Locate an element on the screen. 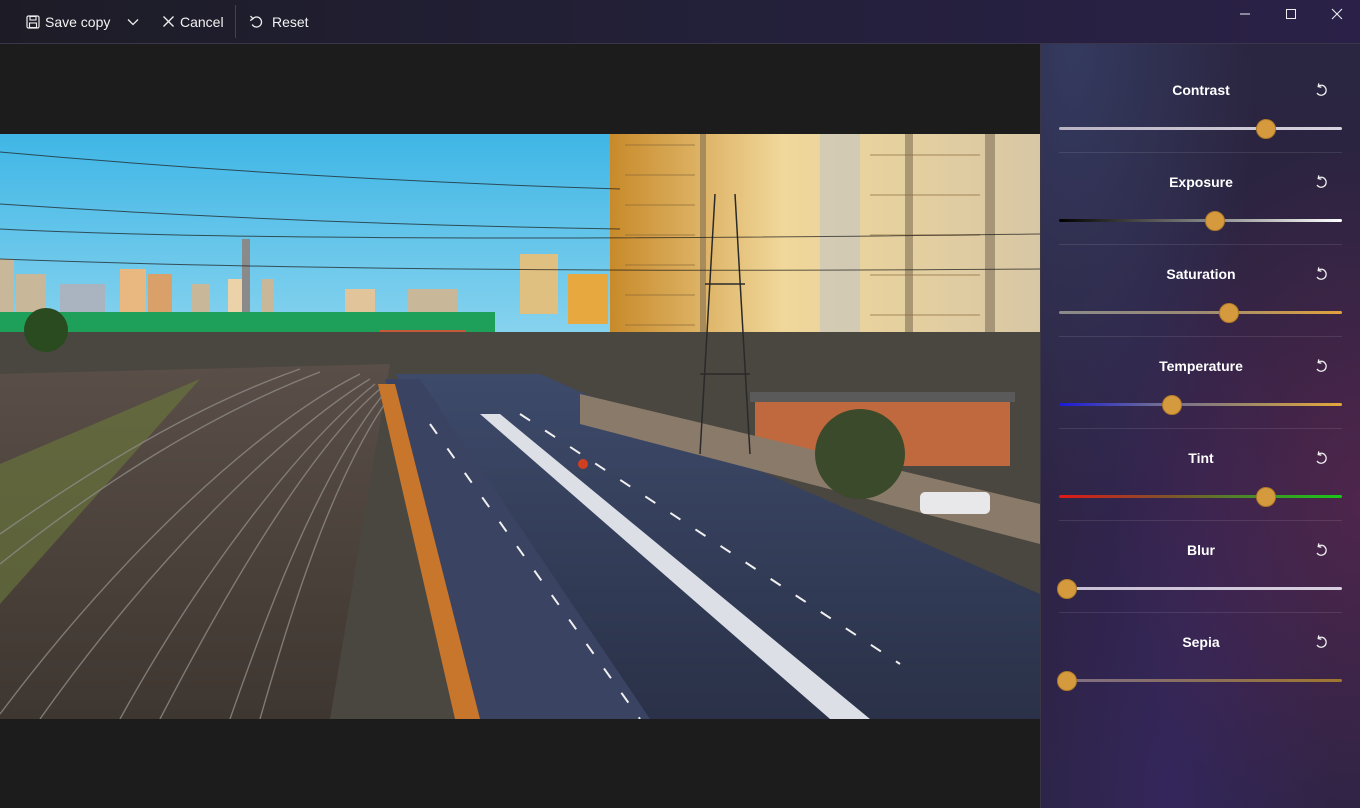 The width and height of the screenshot is (1360, 808). blur-reset-icon is located at coordinates (1322, 551).